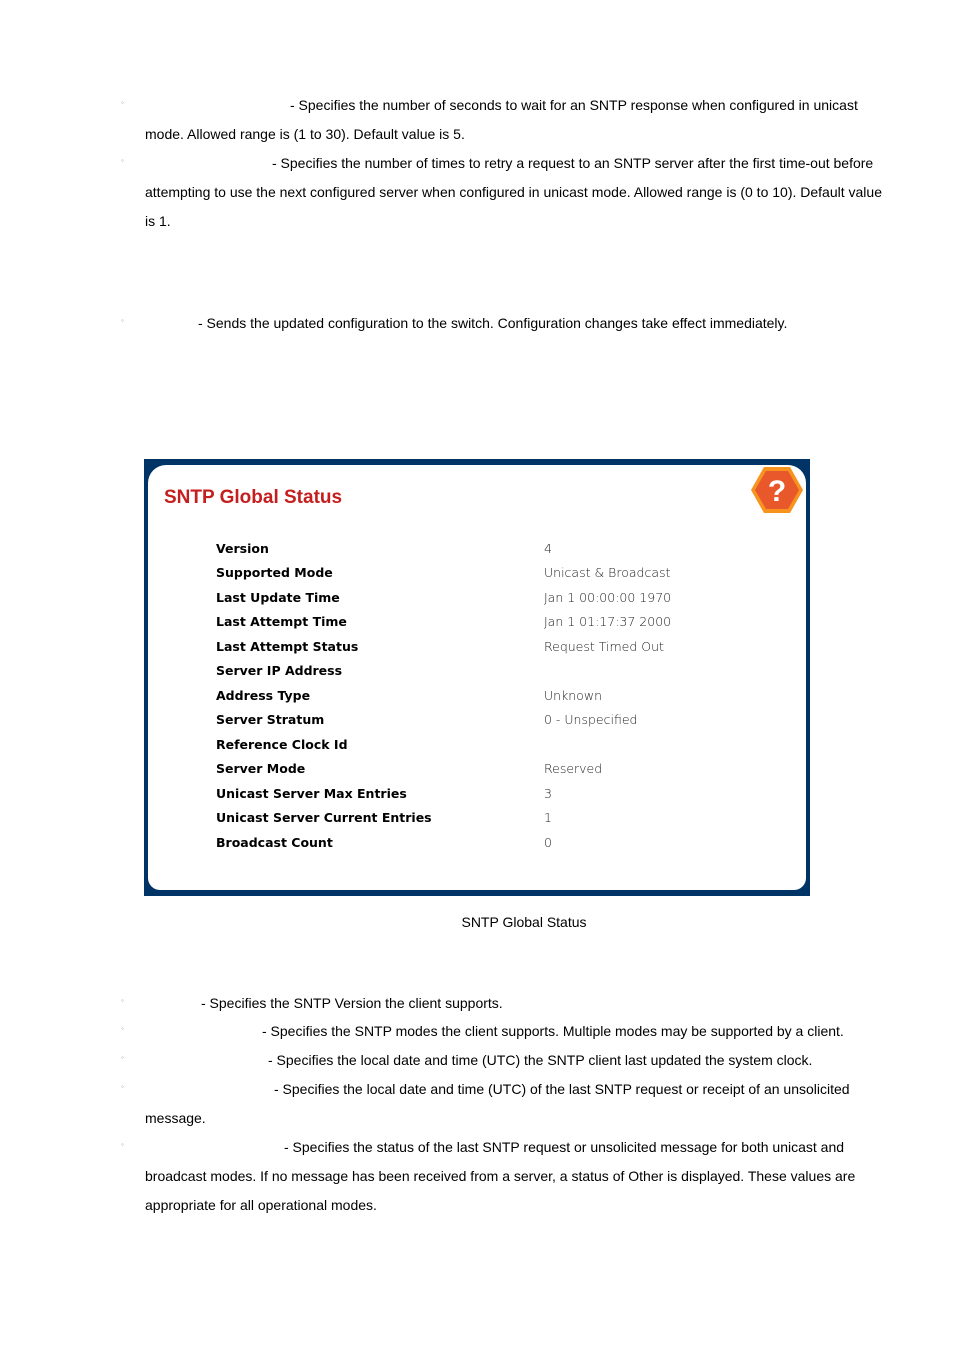 The height and width of the screenshot is (1350, 954). I want to click on row-value: Unicast & Broadcast, so click(607, 572).